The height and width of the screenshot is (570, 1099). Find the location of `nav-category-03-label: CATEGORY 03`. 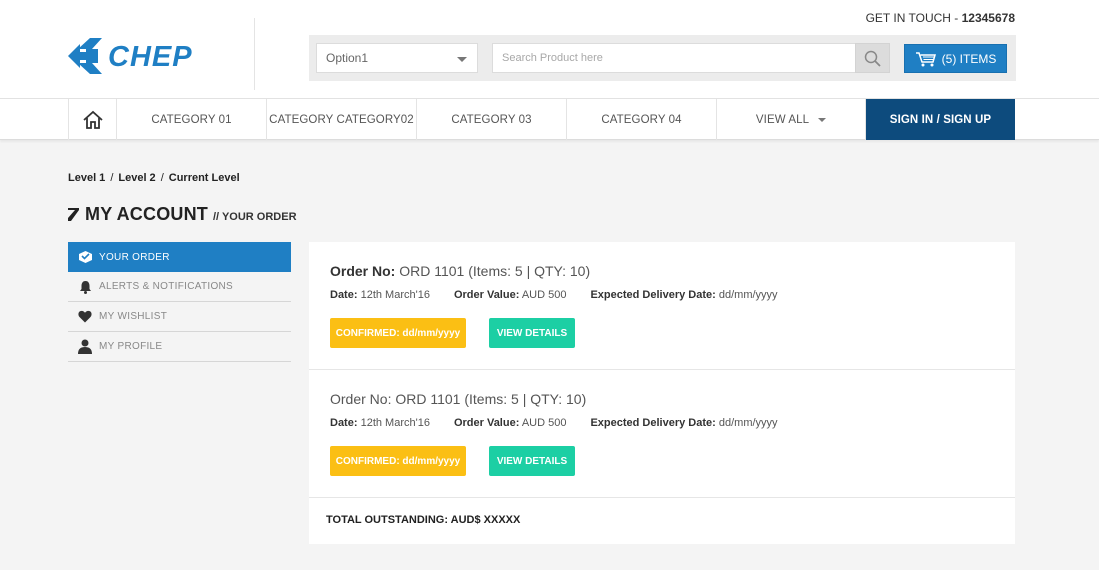

nav-category-03-label: CATEGORY 03 is located at coordinates (491, 119).